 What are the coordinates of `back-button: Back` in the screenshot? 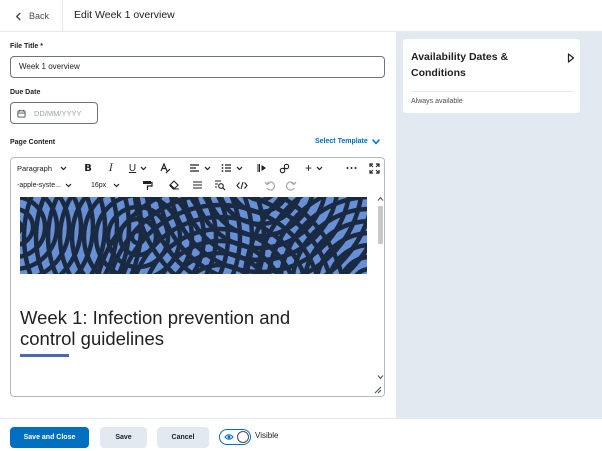 It's located at (31, 16).